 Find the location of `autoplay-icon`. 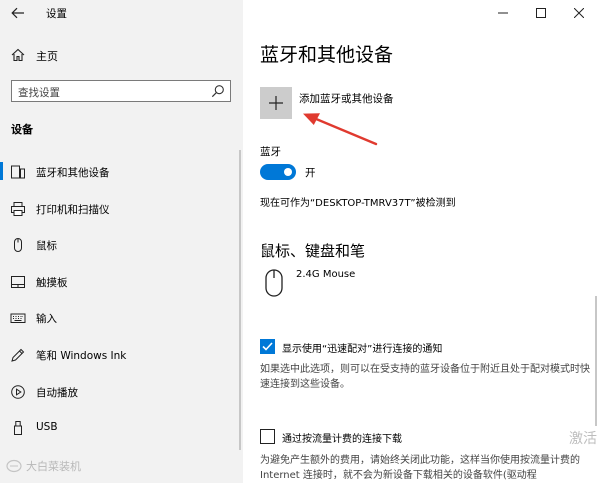

autoplay-icon is located at coordinates (18, 391).